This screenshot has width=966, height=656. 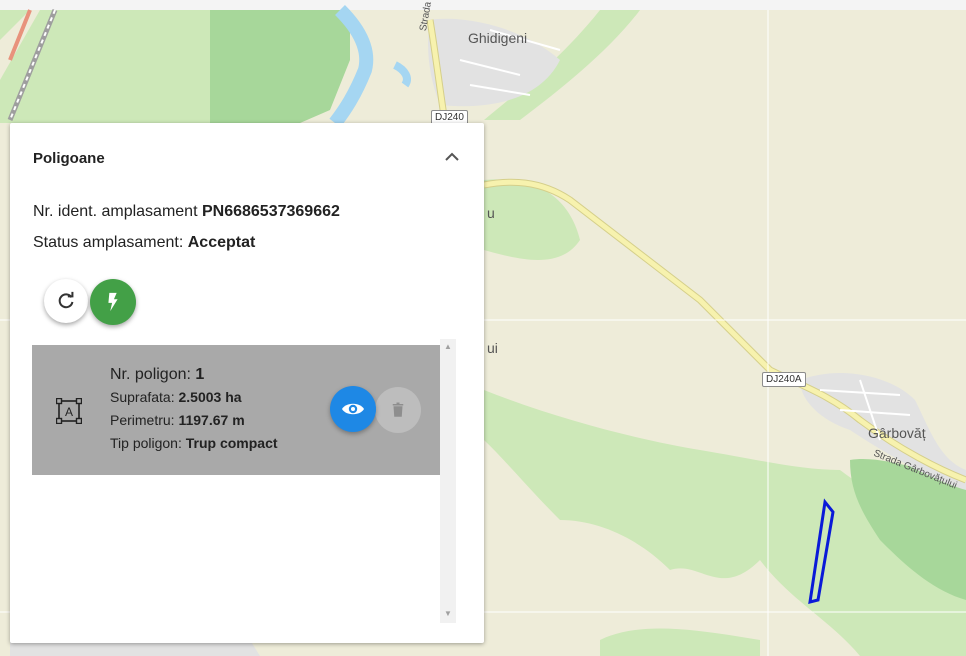 What do you see at coordinates (784, 379) in the screenshot?
I see `road-badge-dj240a: DJ240A` at bounding box center [784, 379].